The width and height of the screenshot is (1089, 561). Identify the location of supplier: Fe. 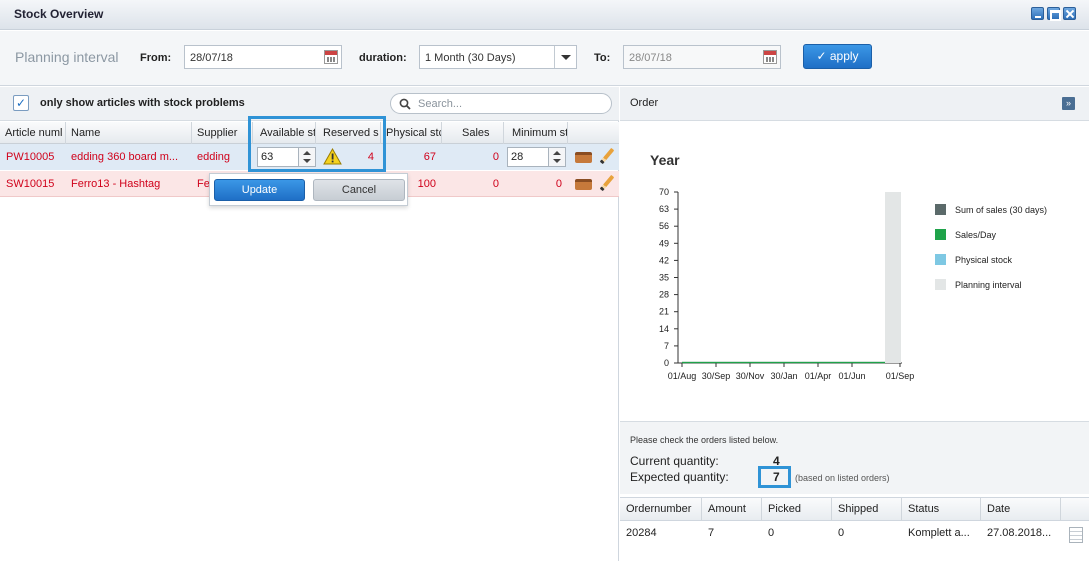
(203, 184).